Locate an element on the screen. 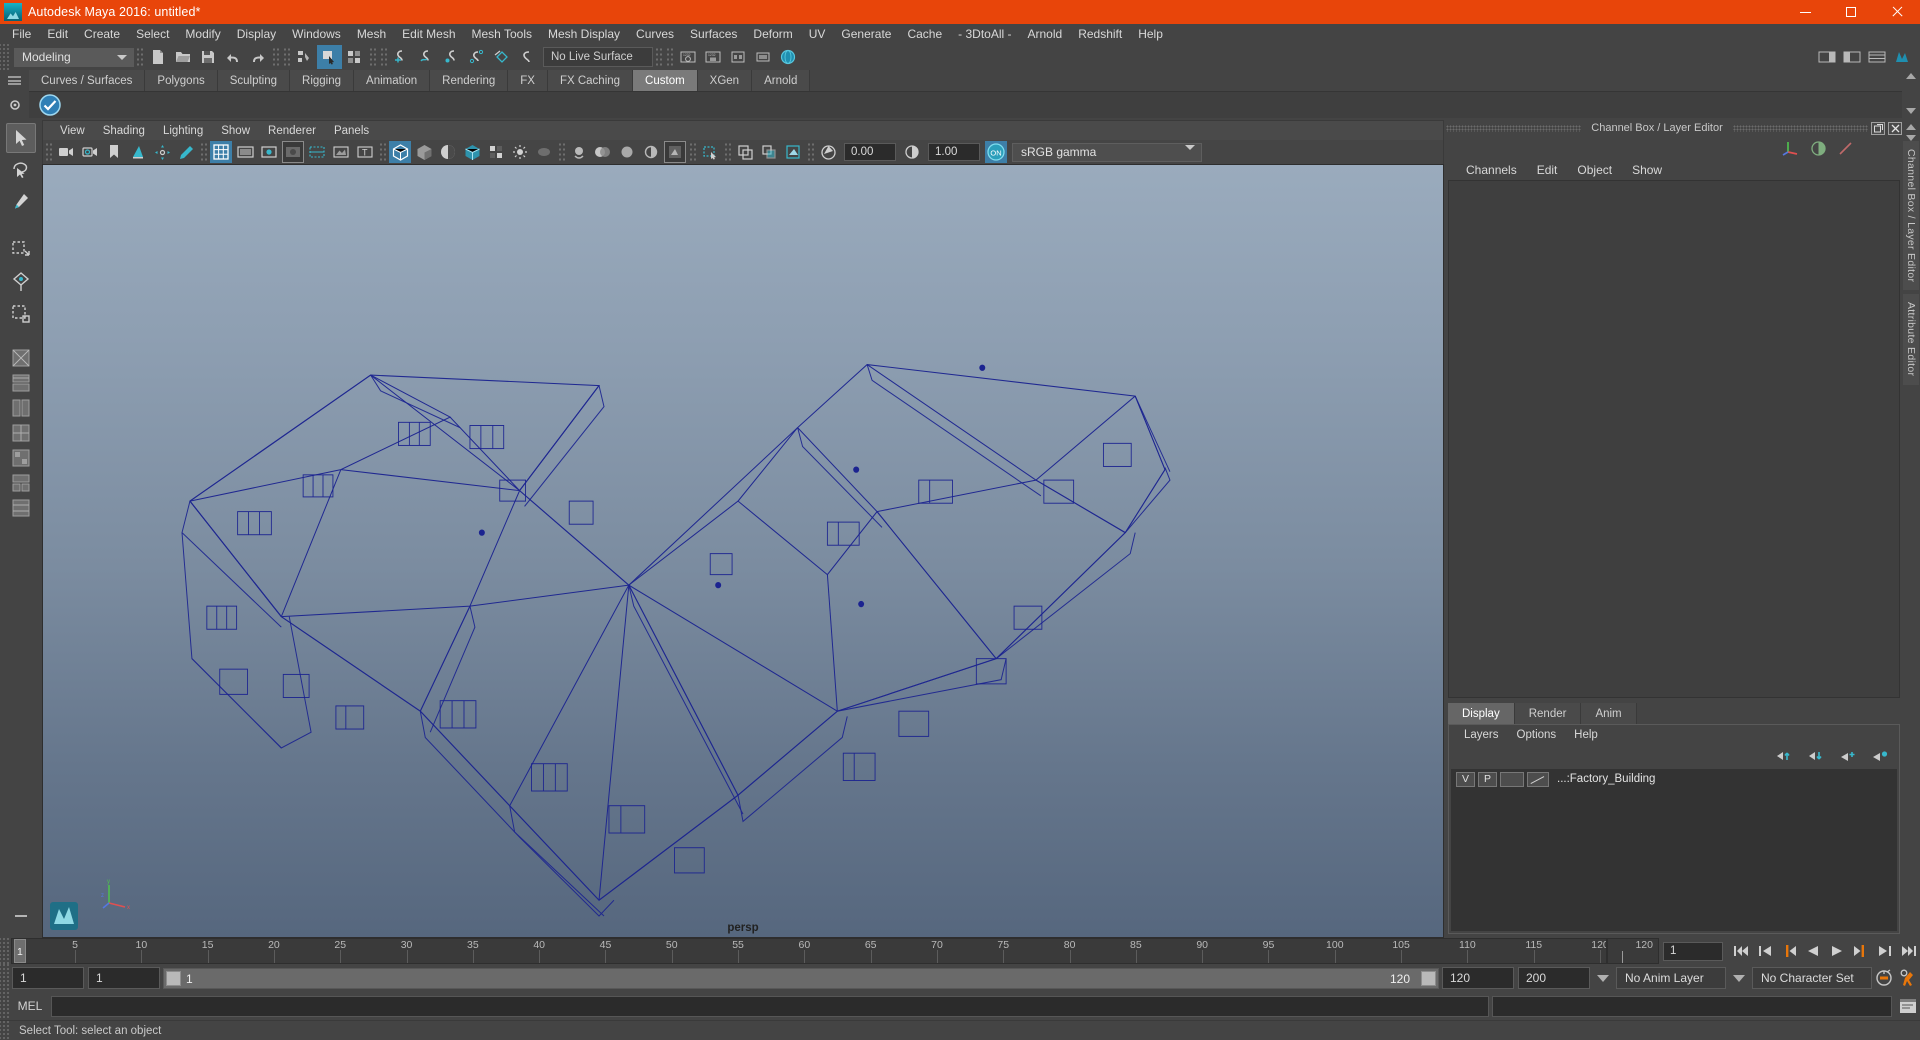 Image resolution: width=1920 pixels, height=1040 pixels. depth-peeling-icon is located at coordinates (627, 152).